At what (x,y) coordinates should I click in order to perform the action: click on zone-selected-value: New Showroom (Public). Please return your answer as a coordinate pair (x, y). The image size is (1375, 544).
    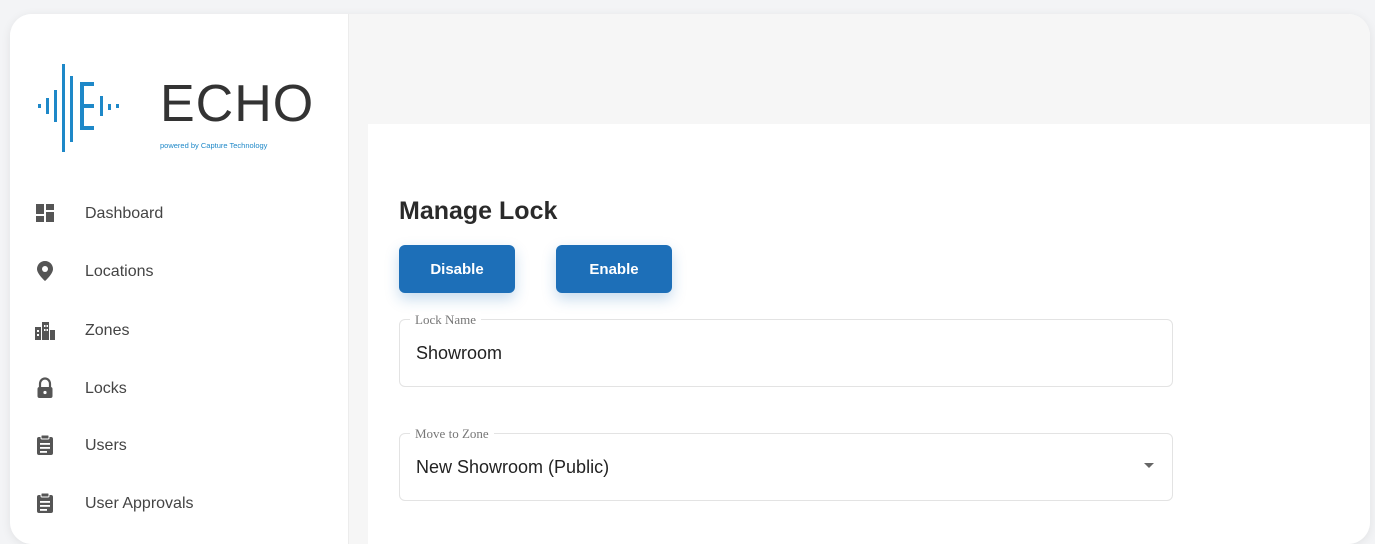
    Looking at the image, I should click on (512, 467).